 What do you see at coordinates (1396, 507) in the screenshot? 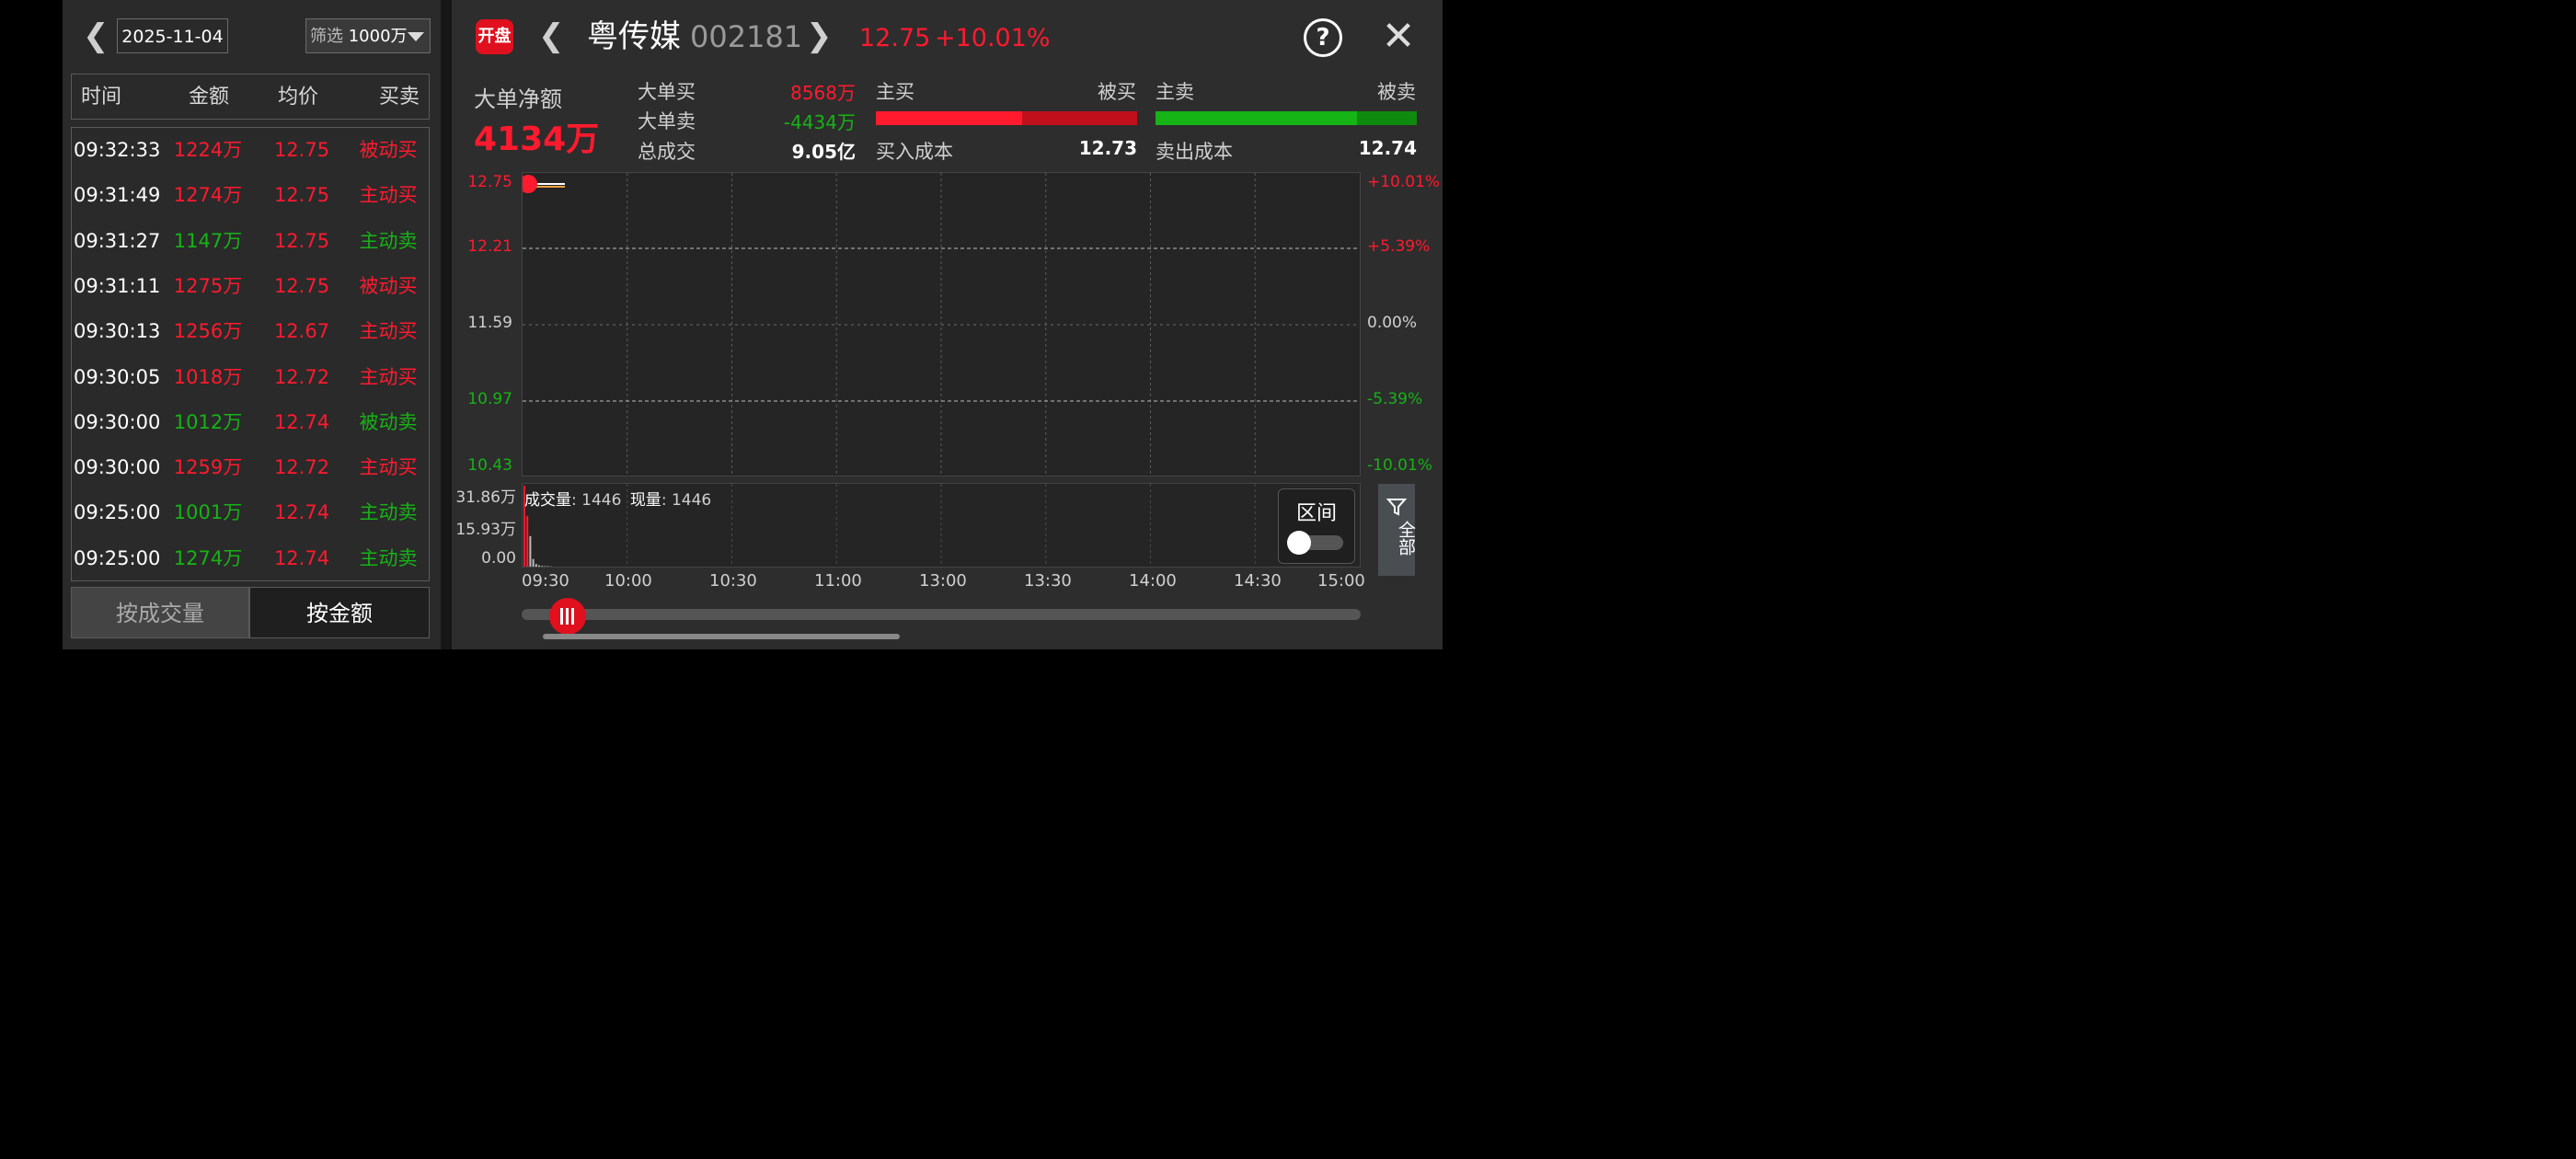
I see `funnel-icon` at bounding box center [1396, 507].